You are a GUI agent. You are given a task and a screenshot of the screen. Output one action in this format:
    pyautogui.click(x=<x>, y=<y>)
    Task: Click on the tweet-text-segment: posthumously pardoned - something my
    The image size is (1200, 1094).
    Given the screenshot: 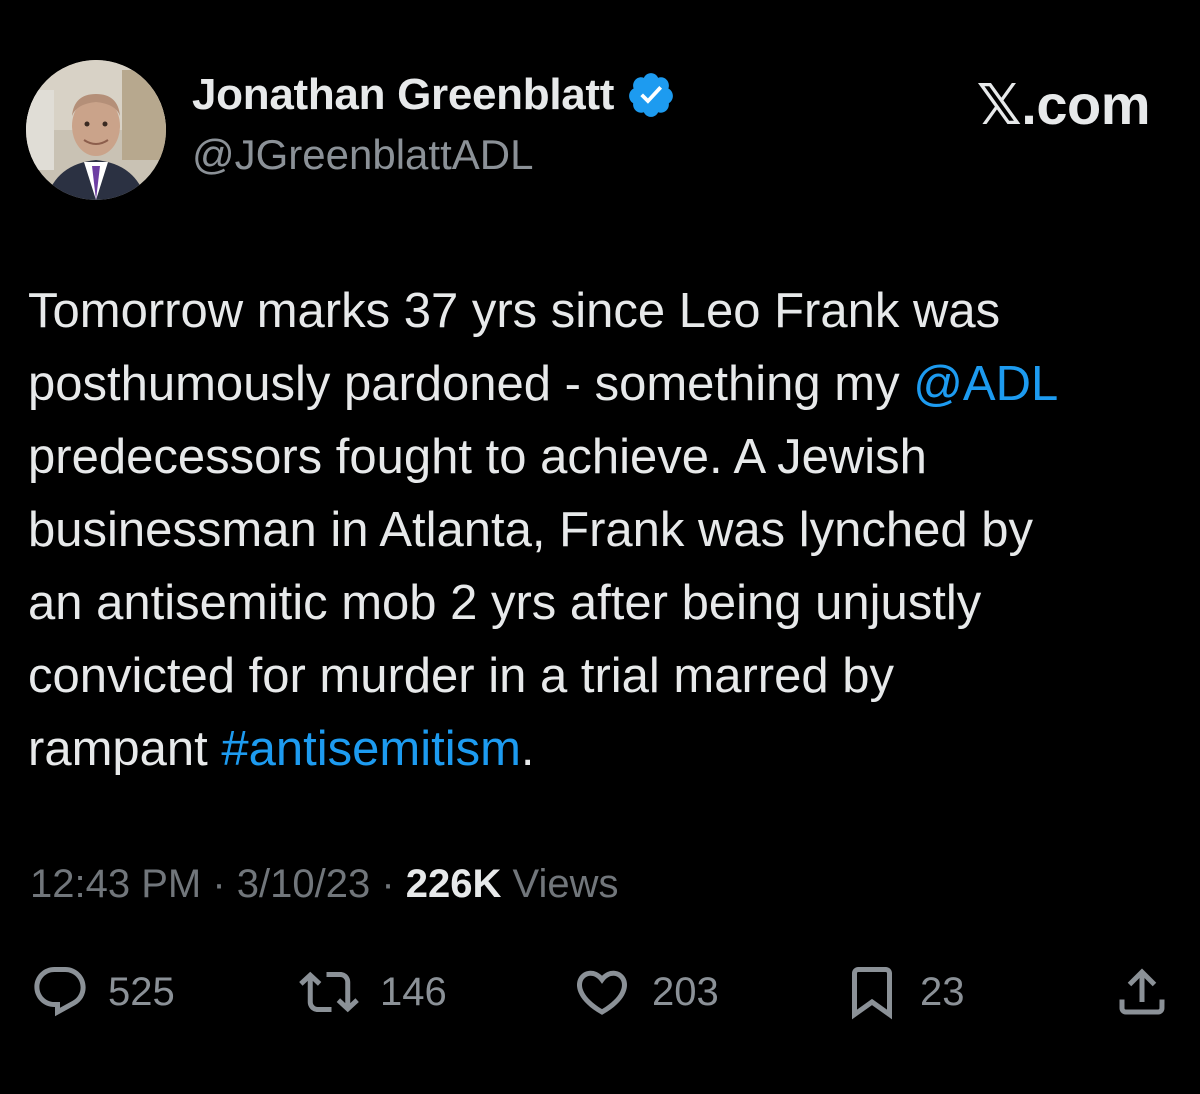 What is the action you would take?
    pyautogui.click(x=471, y=384)
    